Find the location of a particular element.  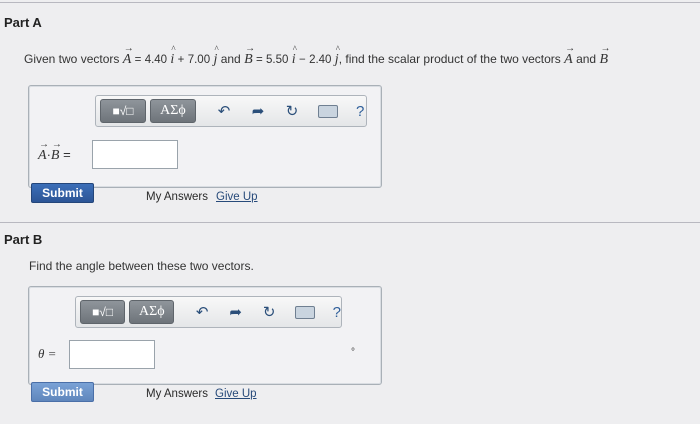

part-a-my-answers-link: My Answers is located at coordinates (177, 197).